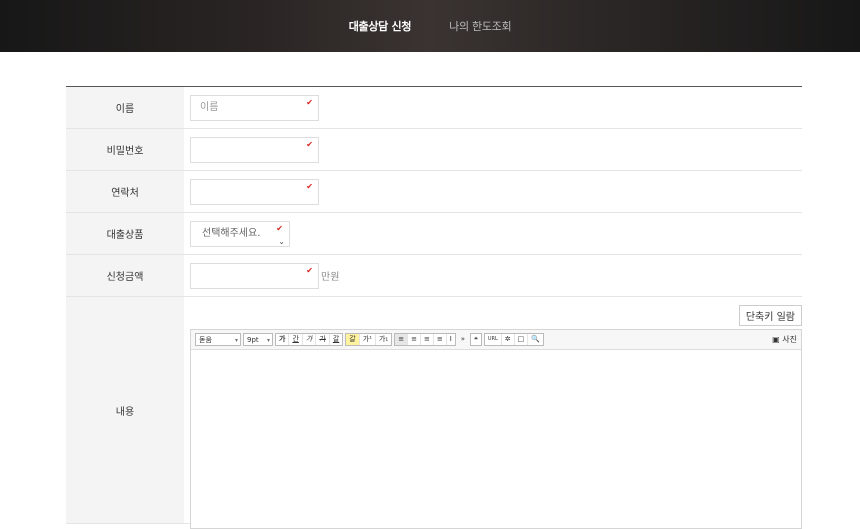  Describe the element at coordinates (770, 315) in the screenshot. I see `shortcut-list-button: 단축키 일람` at that location.